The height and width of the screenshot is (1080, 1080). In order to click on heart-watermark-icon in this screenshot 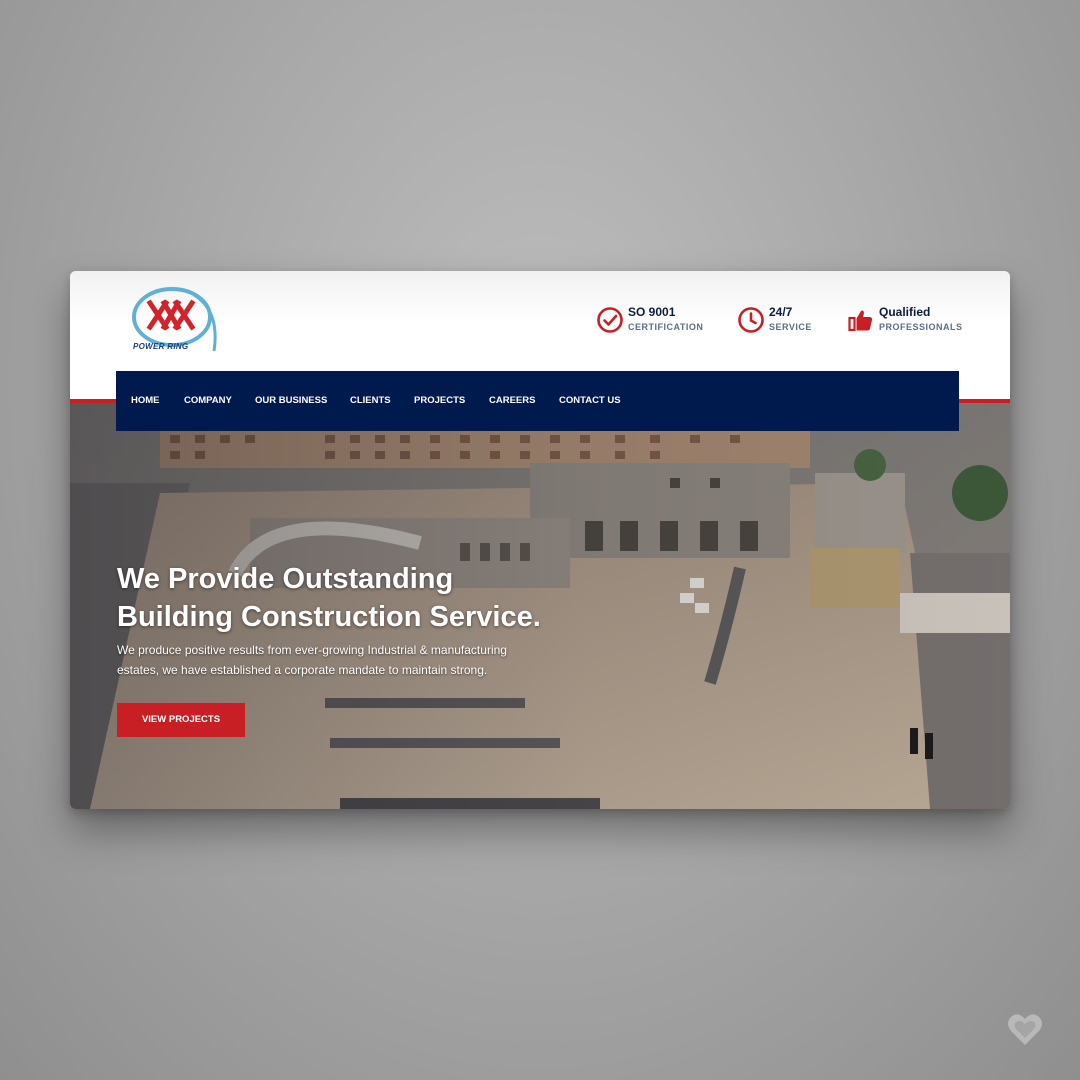, I will do `click(1025, 1029)`.